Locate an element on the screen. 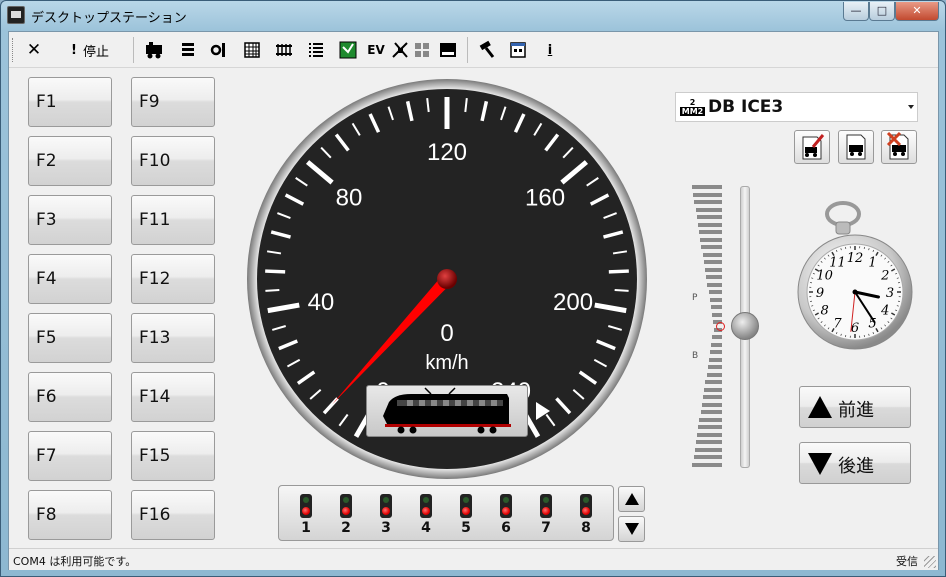 Image resolution: width=946 pixels, height=577 pixels. status-receive: 受信 is located at coordinates (907, 561).